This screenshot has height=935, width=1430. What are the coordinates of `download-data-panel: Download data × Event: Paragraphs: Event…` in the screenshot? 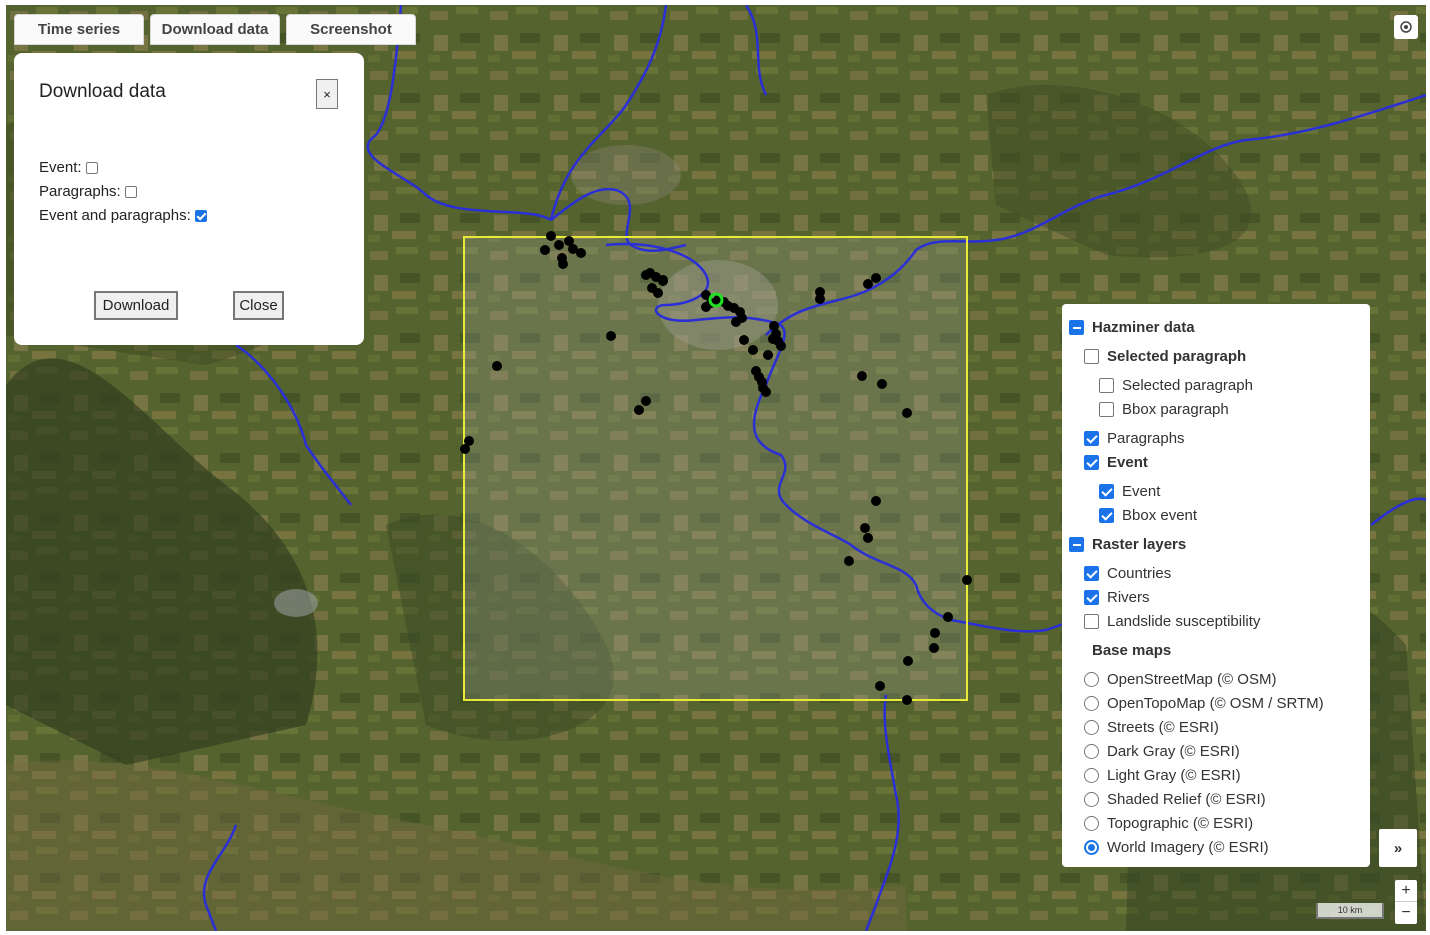 It's located at (189, 199).